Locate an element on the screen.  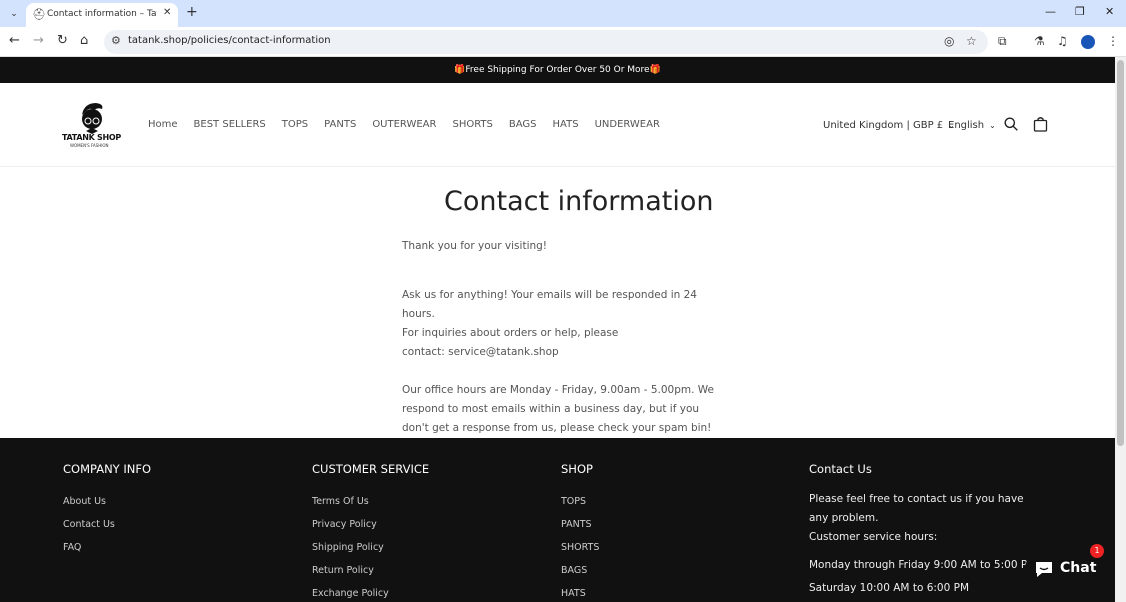
country-value: United Kingdom | GBP £ is located at coordinates (883, 125).